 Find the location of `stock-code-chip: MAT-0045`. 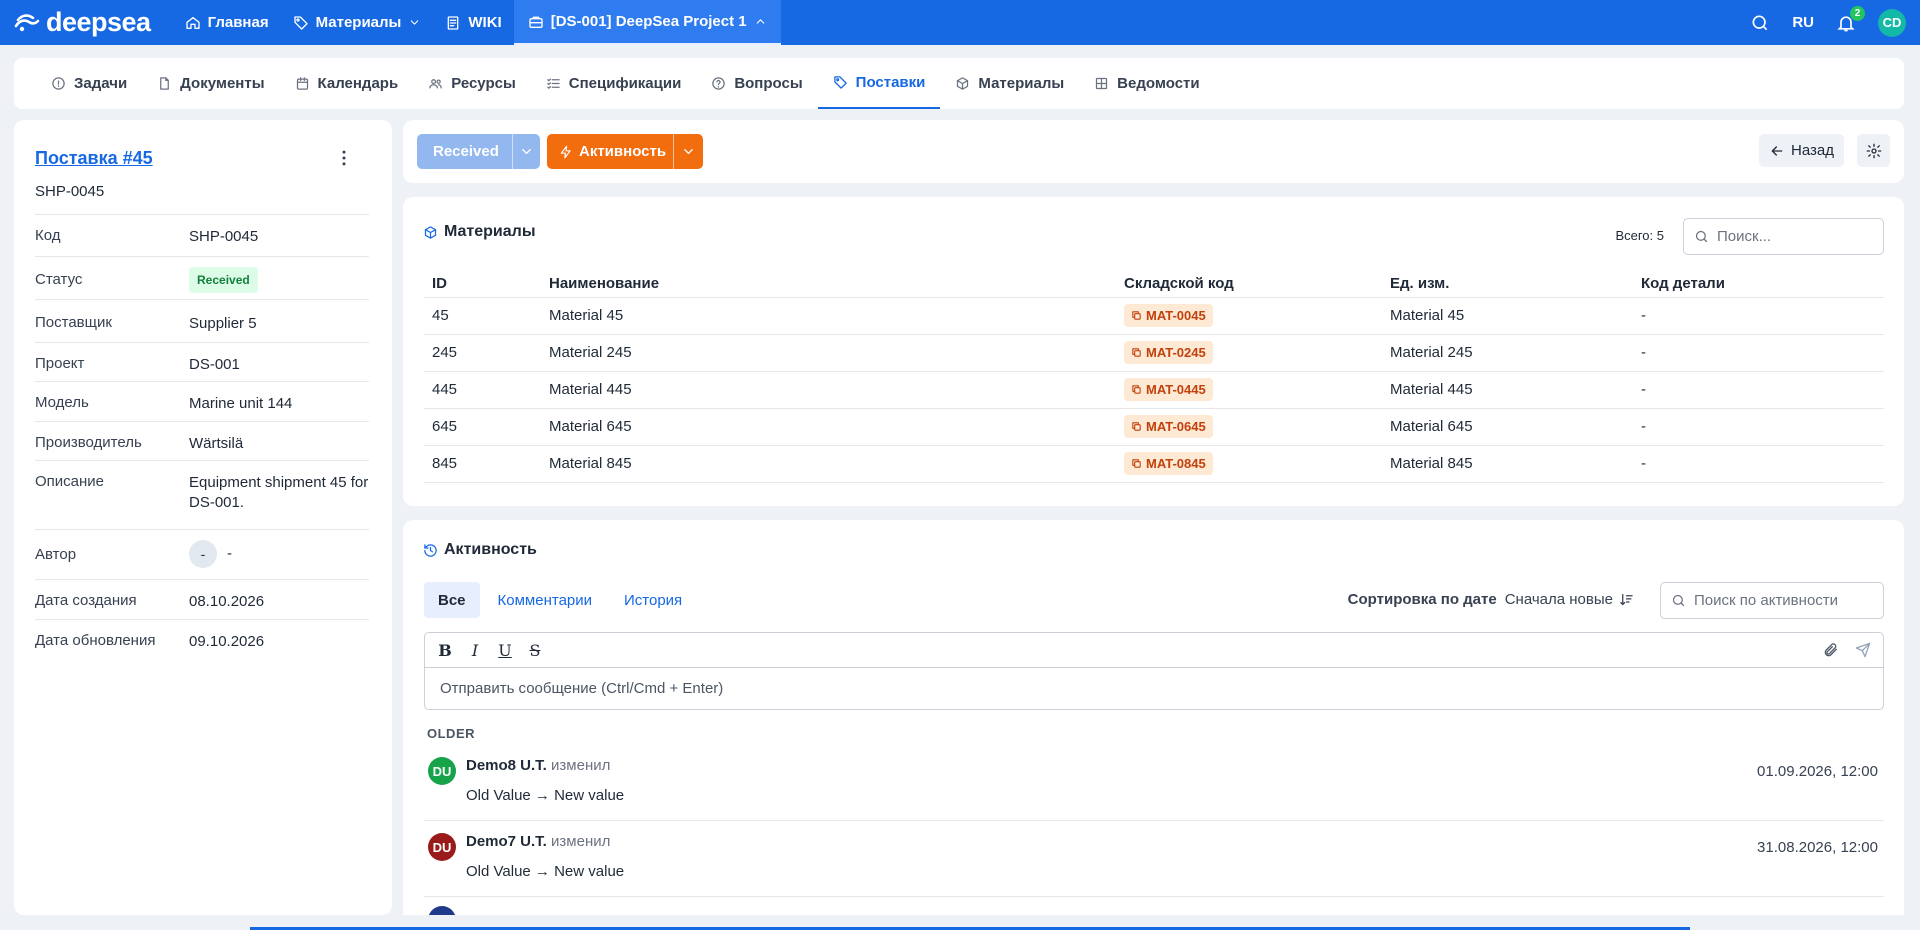

stock-code-chip: MAT-0045 is located at coordinates (1168, 315).